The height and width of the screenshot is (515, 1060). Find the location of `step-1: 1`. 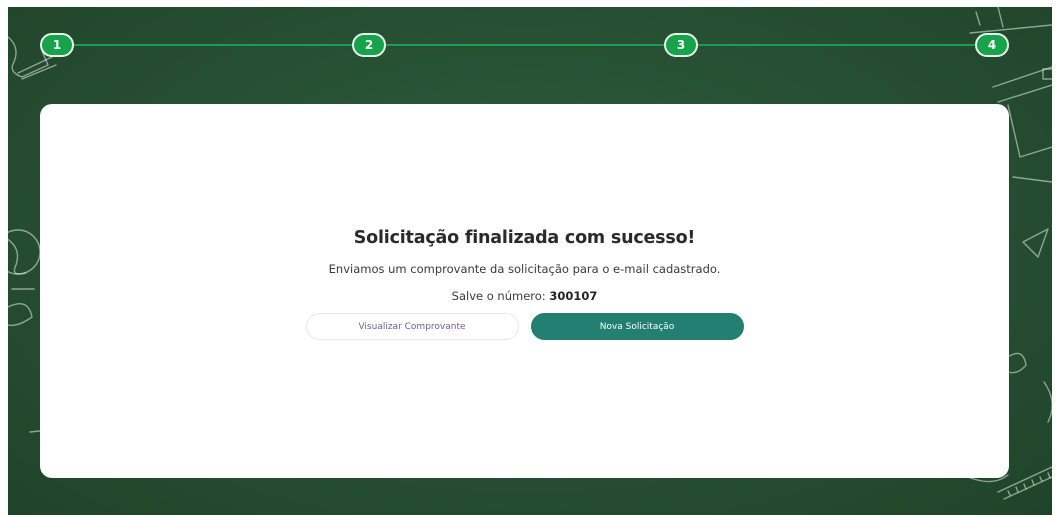

step-1: 1 is located at coordinates (57, 45).